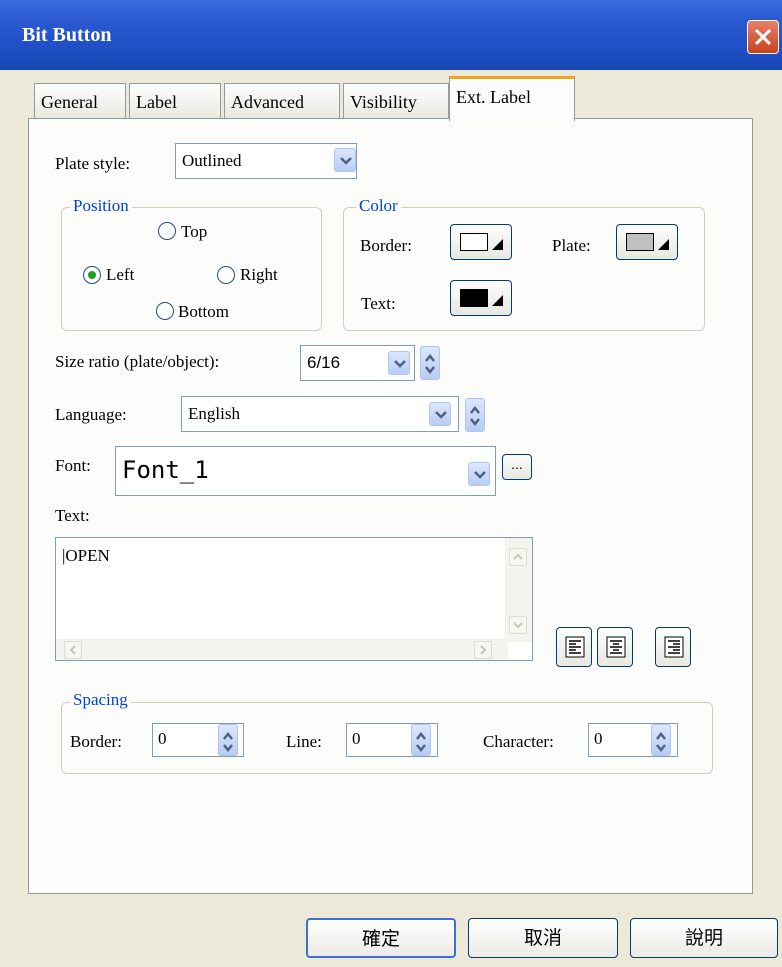  I want to click on position-right-radio, so click(226, 275).